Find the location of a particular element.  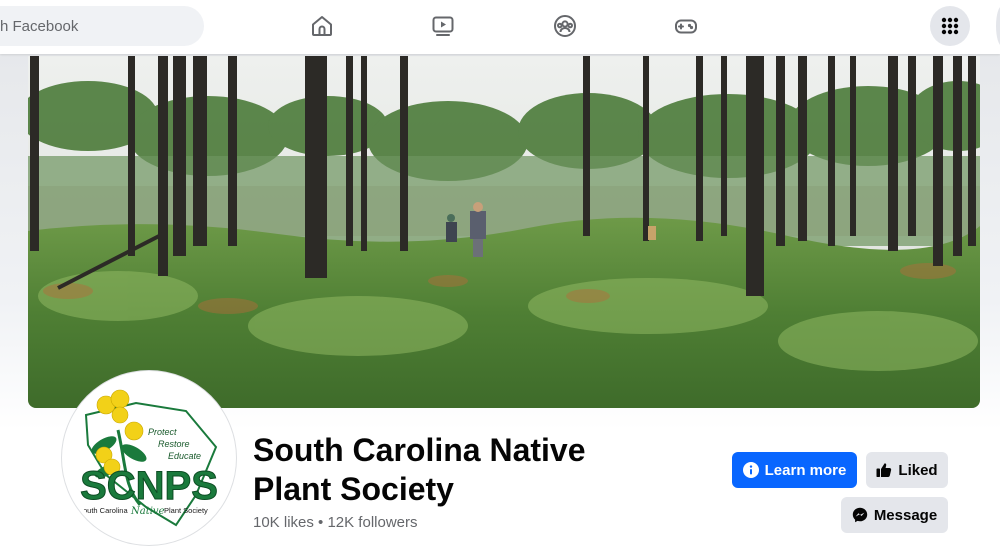

liked-label: Liked is located at coordinates (918, 470).